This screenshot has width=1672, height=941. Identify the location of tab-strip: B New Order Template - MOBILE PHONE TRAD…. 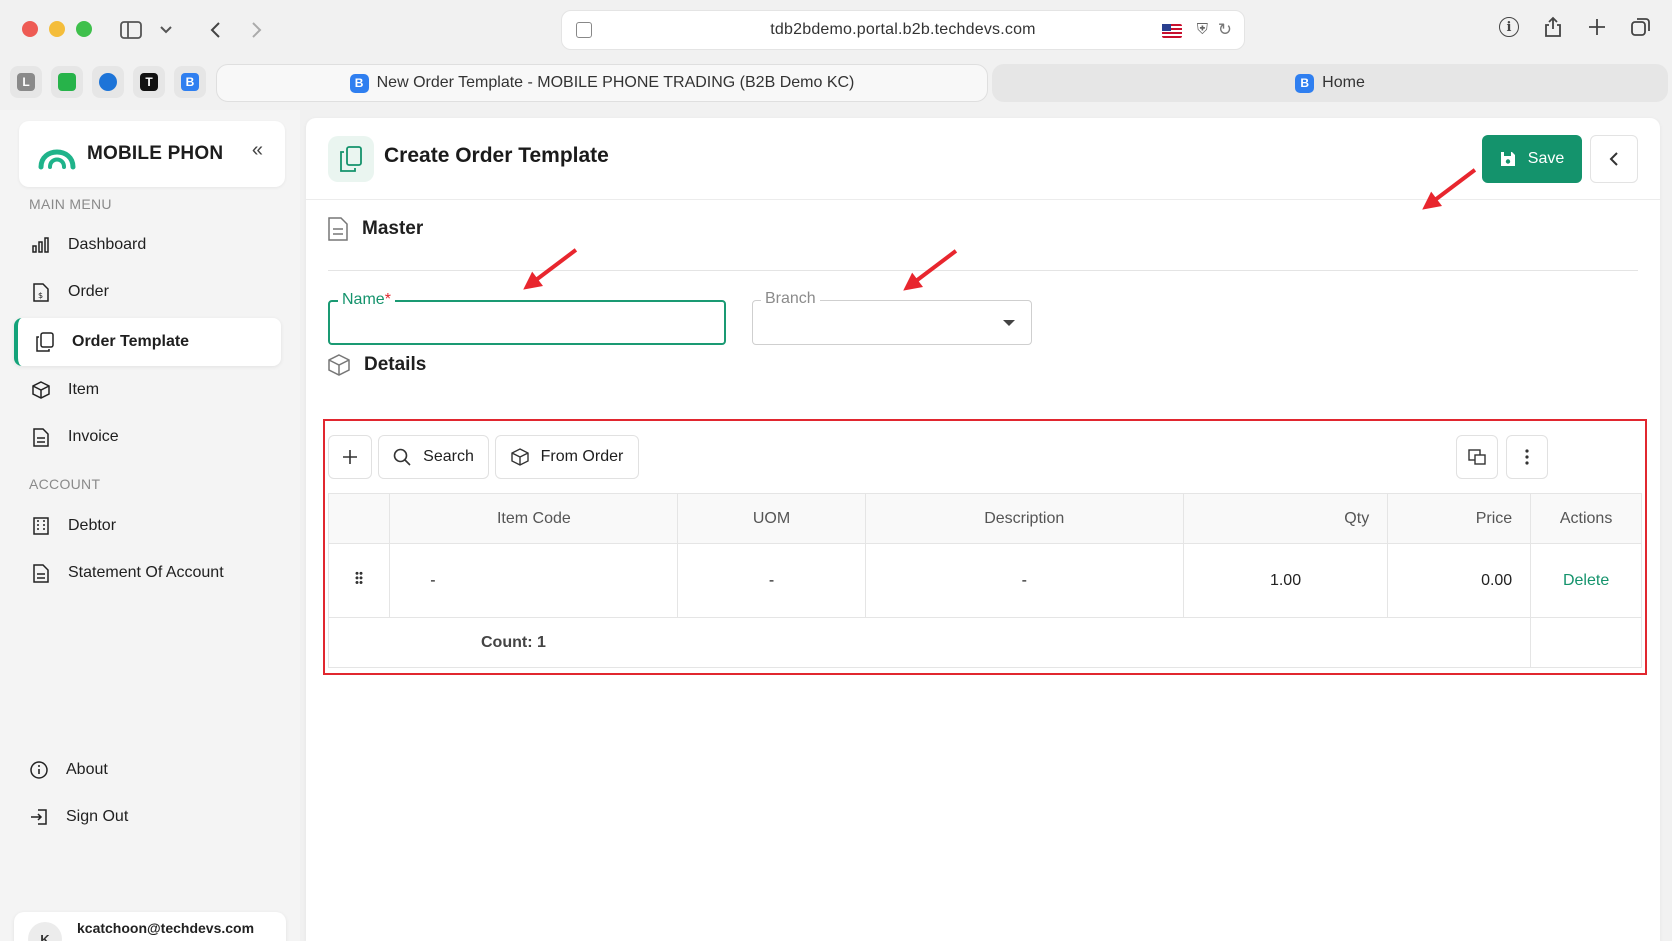
(942, 83).